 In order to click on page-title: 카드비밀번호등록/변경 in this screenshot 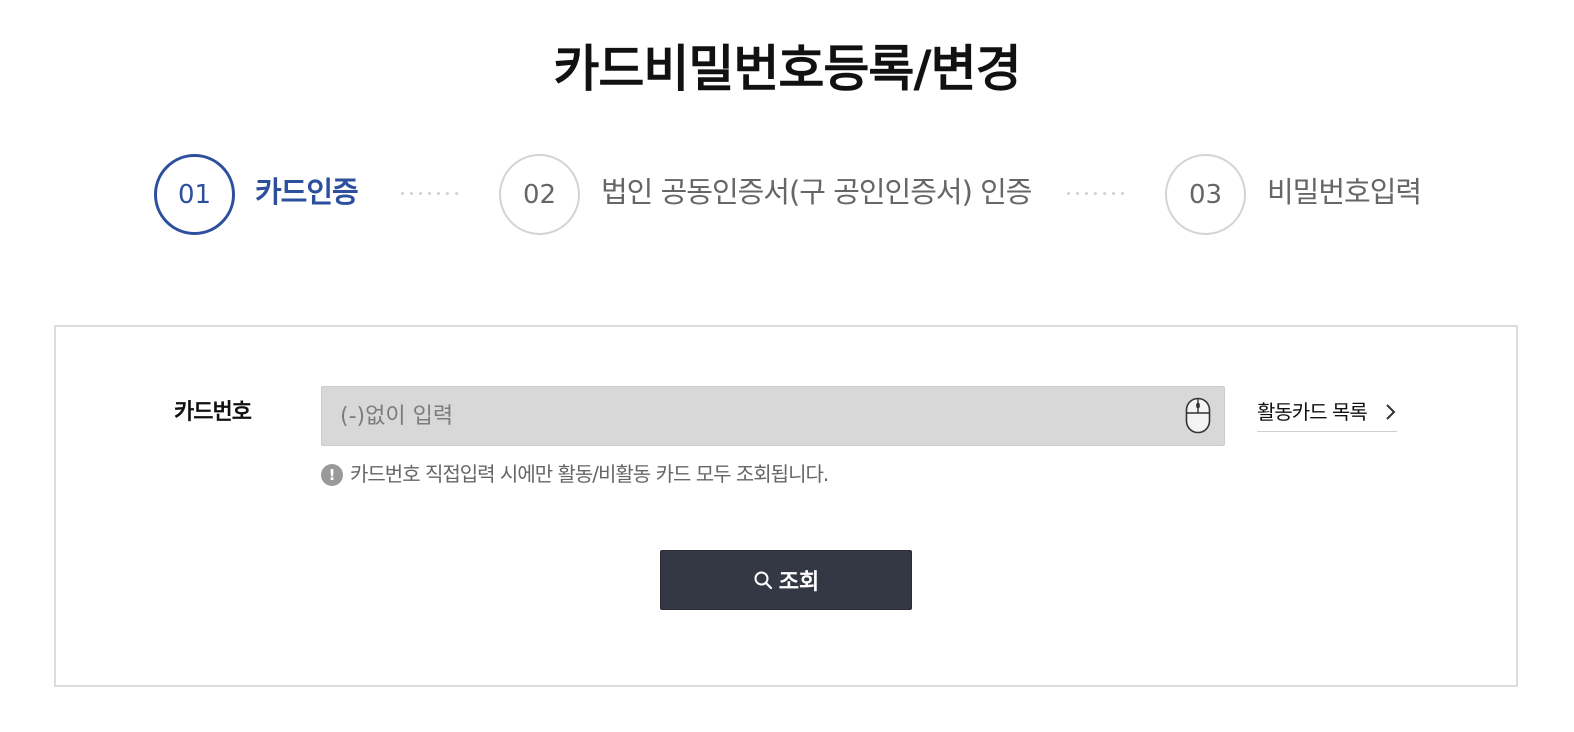, I will do `click(787, 69)`.